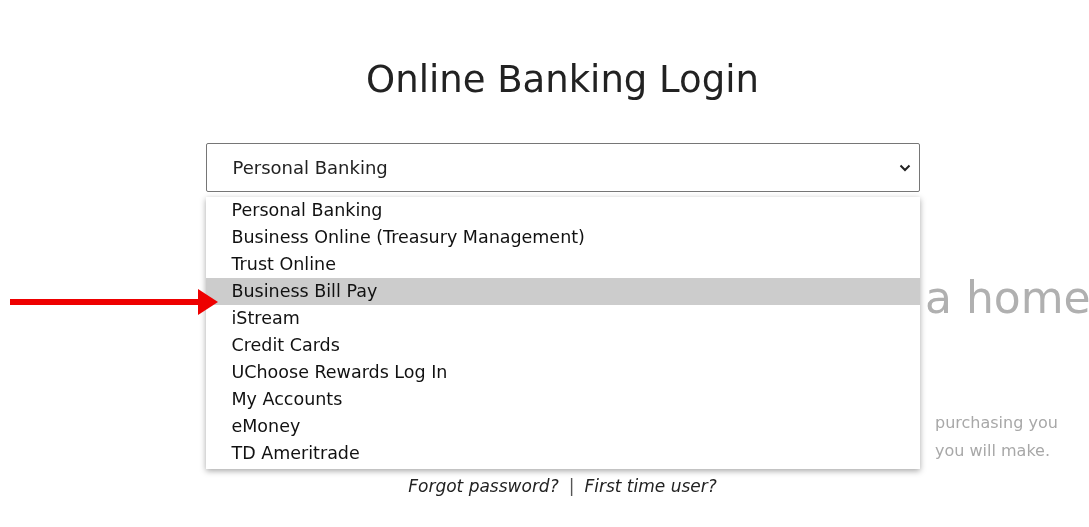 Image resolution: width=1089 pixels, height=527 pixels. Describe the element at coordinates (562, 79) in the screenshot. I see `page-title: Online Banking Login` at that location.